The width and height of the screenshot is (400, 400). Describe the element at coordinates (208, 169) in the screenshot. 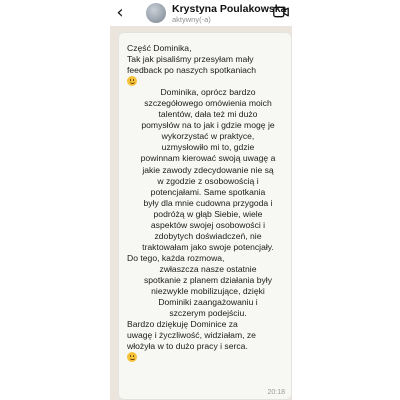

I see `message-line: jakie zawody zdecydowanie nie są` at that location.